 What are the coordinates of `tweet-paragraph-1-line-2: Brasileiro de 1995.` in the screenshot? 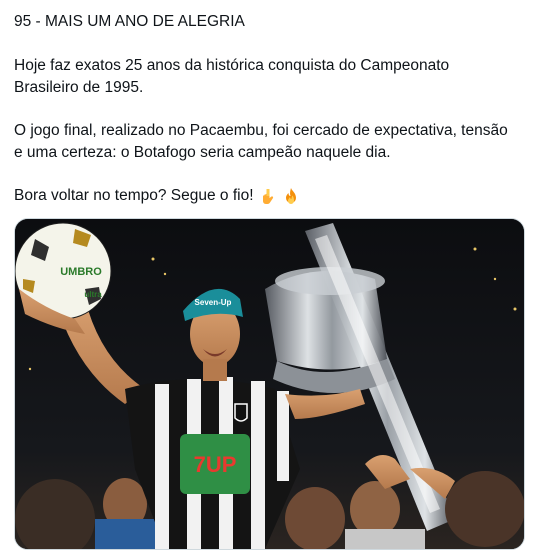 It's located at (79, 87).